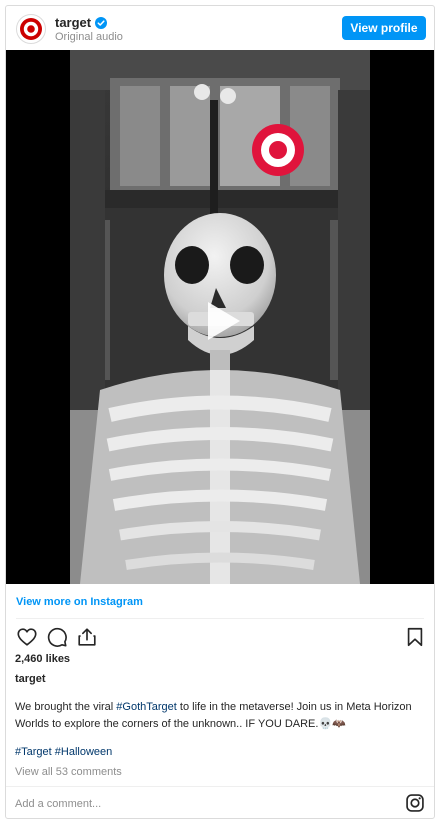 This screenshot has height=824, width=440. I want to click on comment-box, so click(220, 802).